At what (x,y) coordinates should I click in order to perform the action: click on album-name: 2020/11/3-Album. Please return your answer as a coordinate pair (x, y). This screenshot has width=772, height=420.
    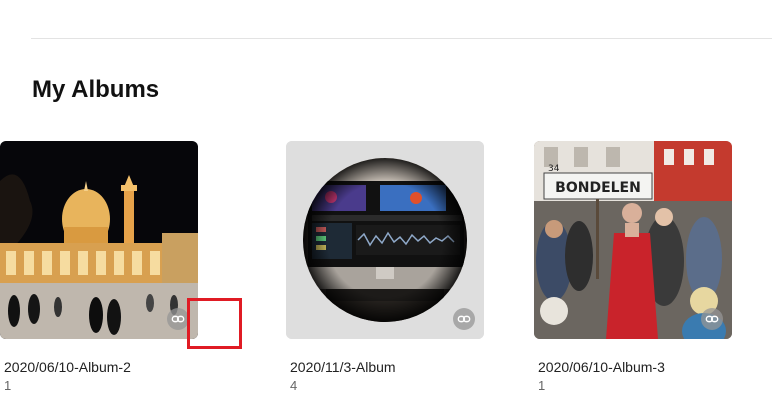
    Looking at the image, I should click on (343, 367).